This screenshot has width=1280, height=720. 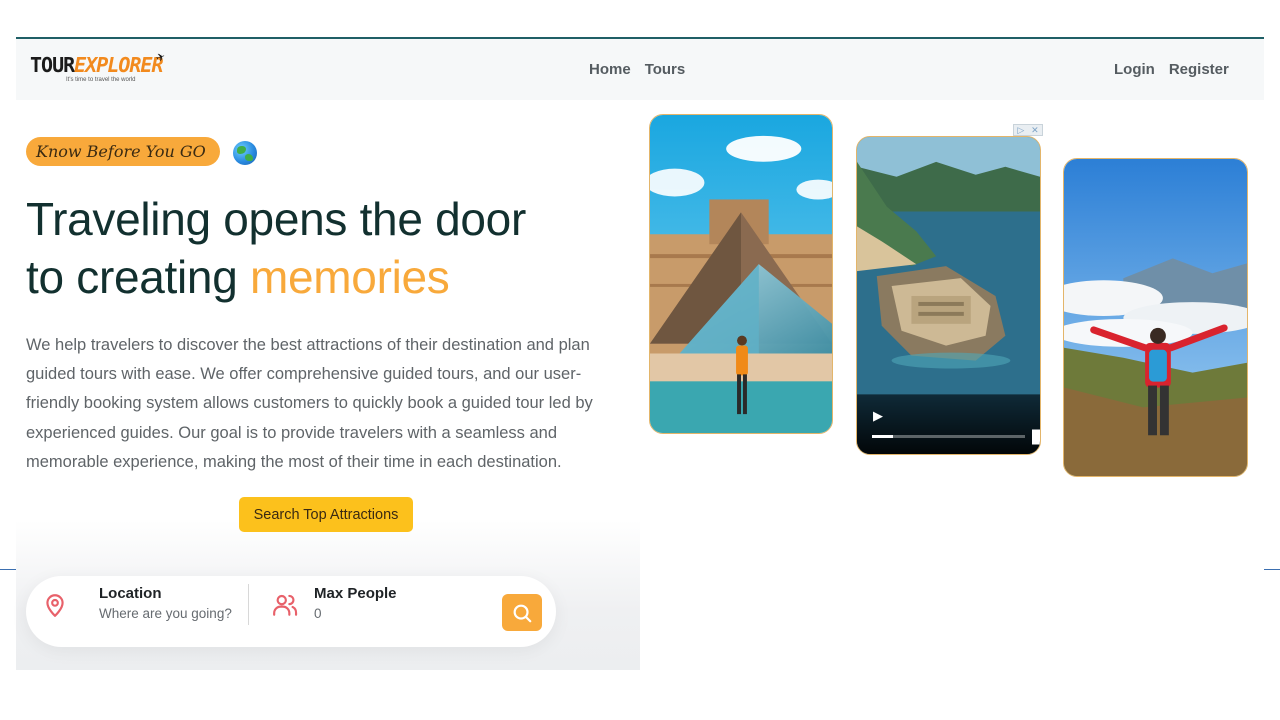 I want to click on globe-icon, so click(x=245, y=153).